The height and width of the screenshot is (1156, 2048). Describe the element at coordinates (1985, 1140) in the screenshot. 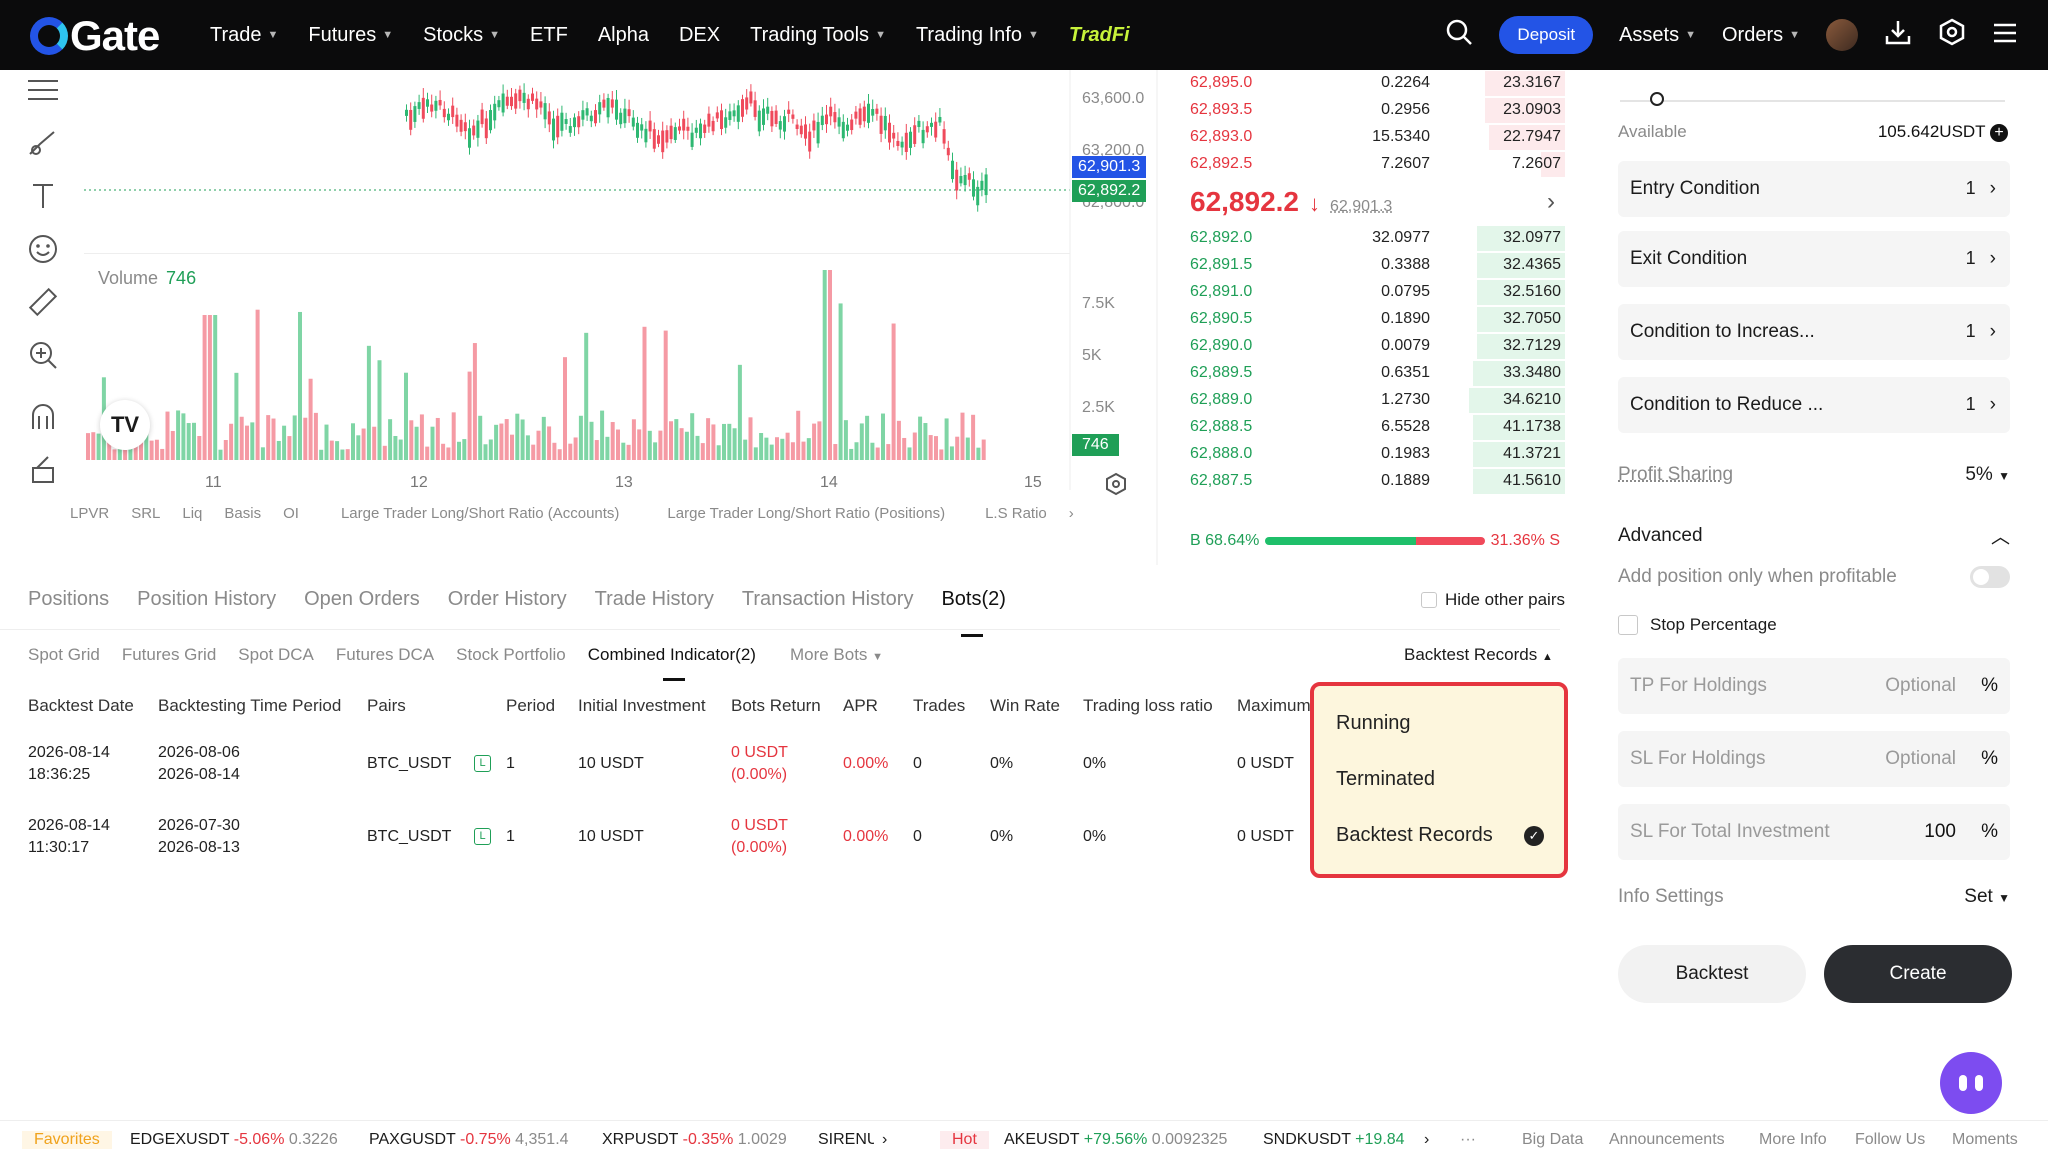

I see `footer-link-moments: Moments` at that location.